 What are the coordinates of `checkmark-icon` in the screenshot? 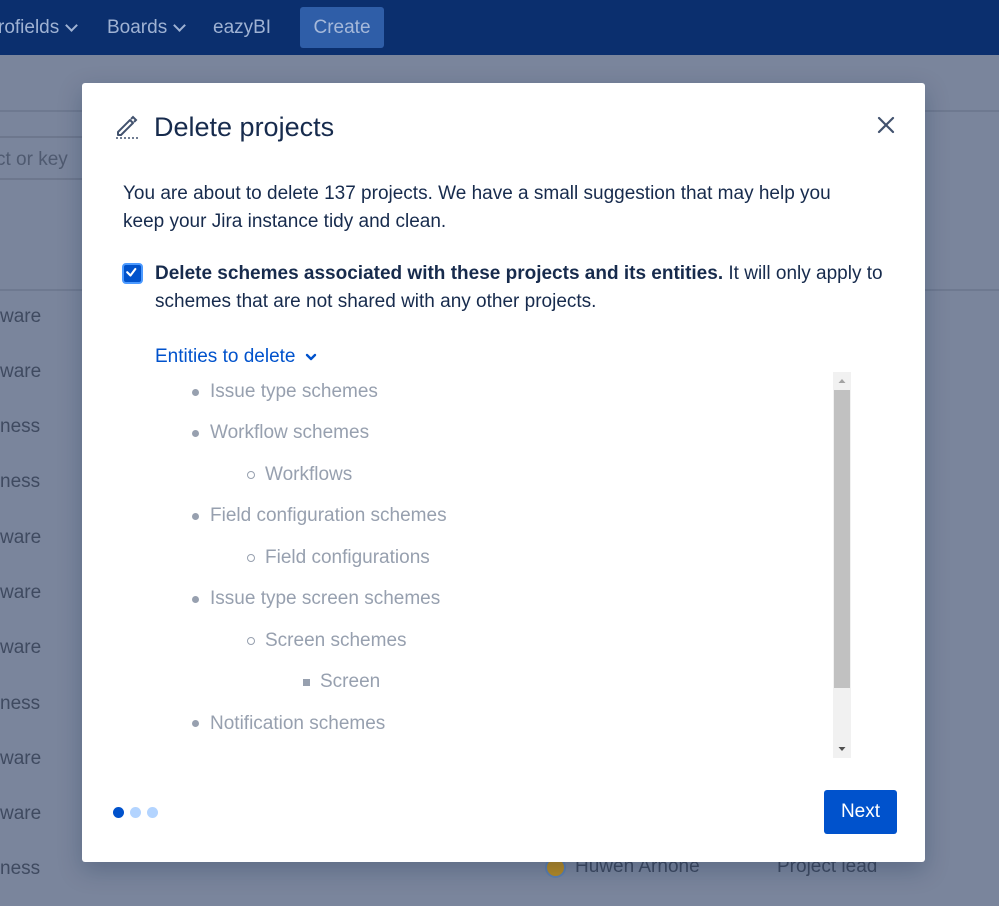 It's located at (131, 272).